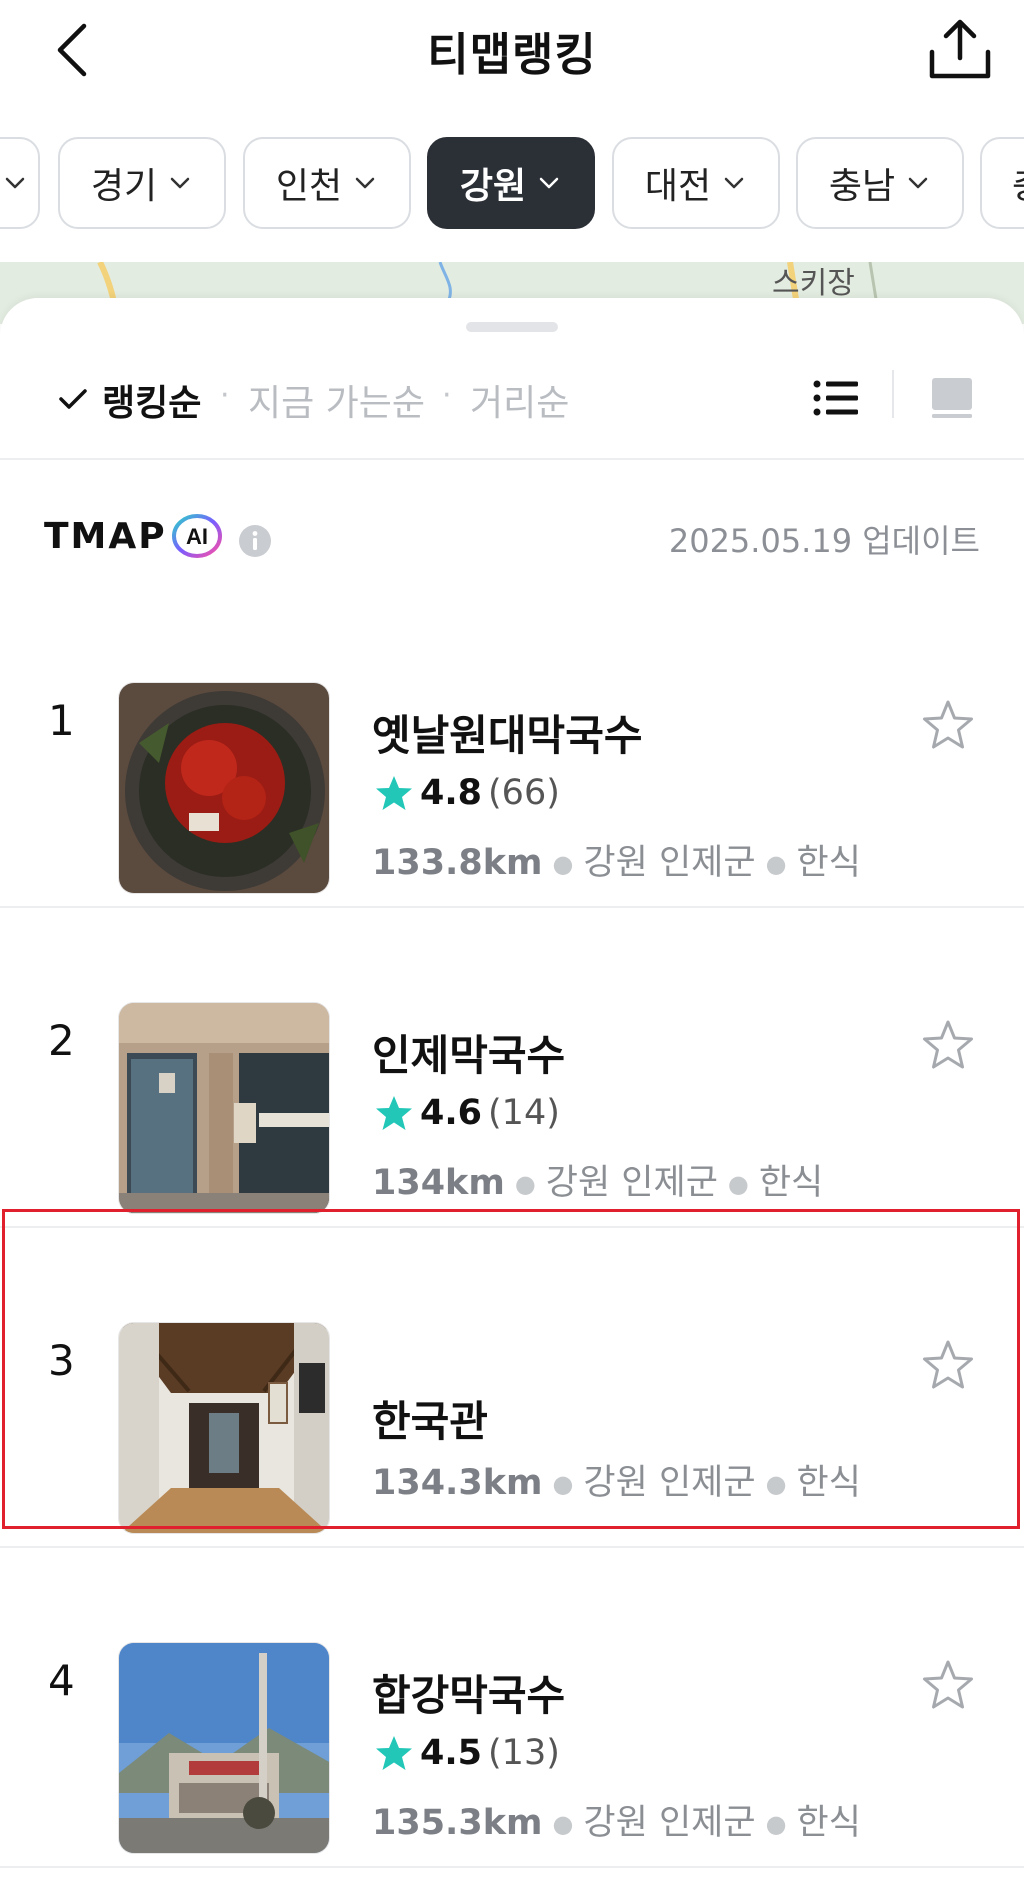 Image resolution: width=1024 pixels, height=1894 pixels. What do you see at coordinates (61, 720) in the screenshot?
I see `rank-number: 1` at bounding box center [61, 720].